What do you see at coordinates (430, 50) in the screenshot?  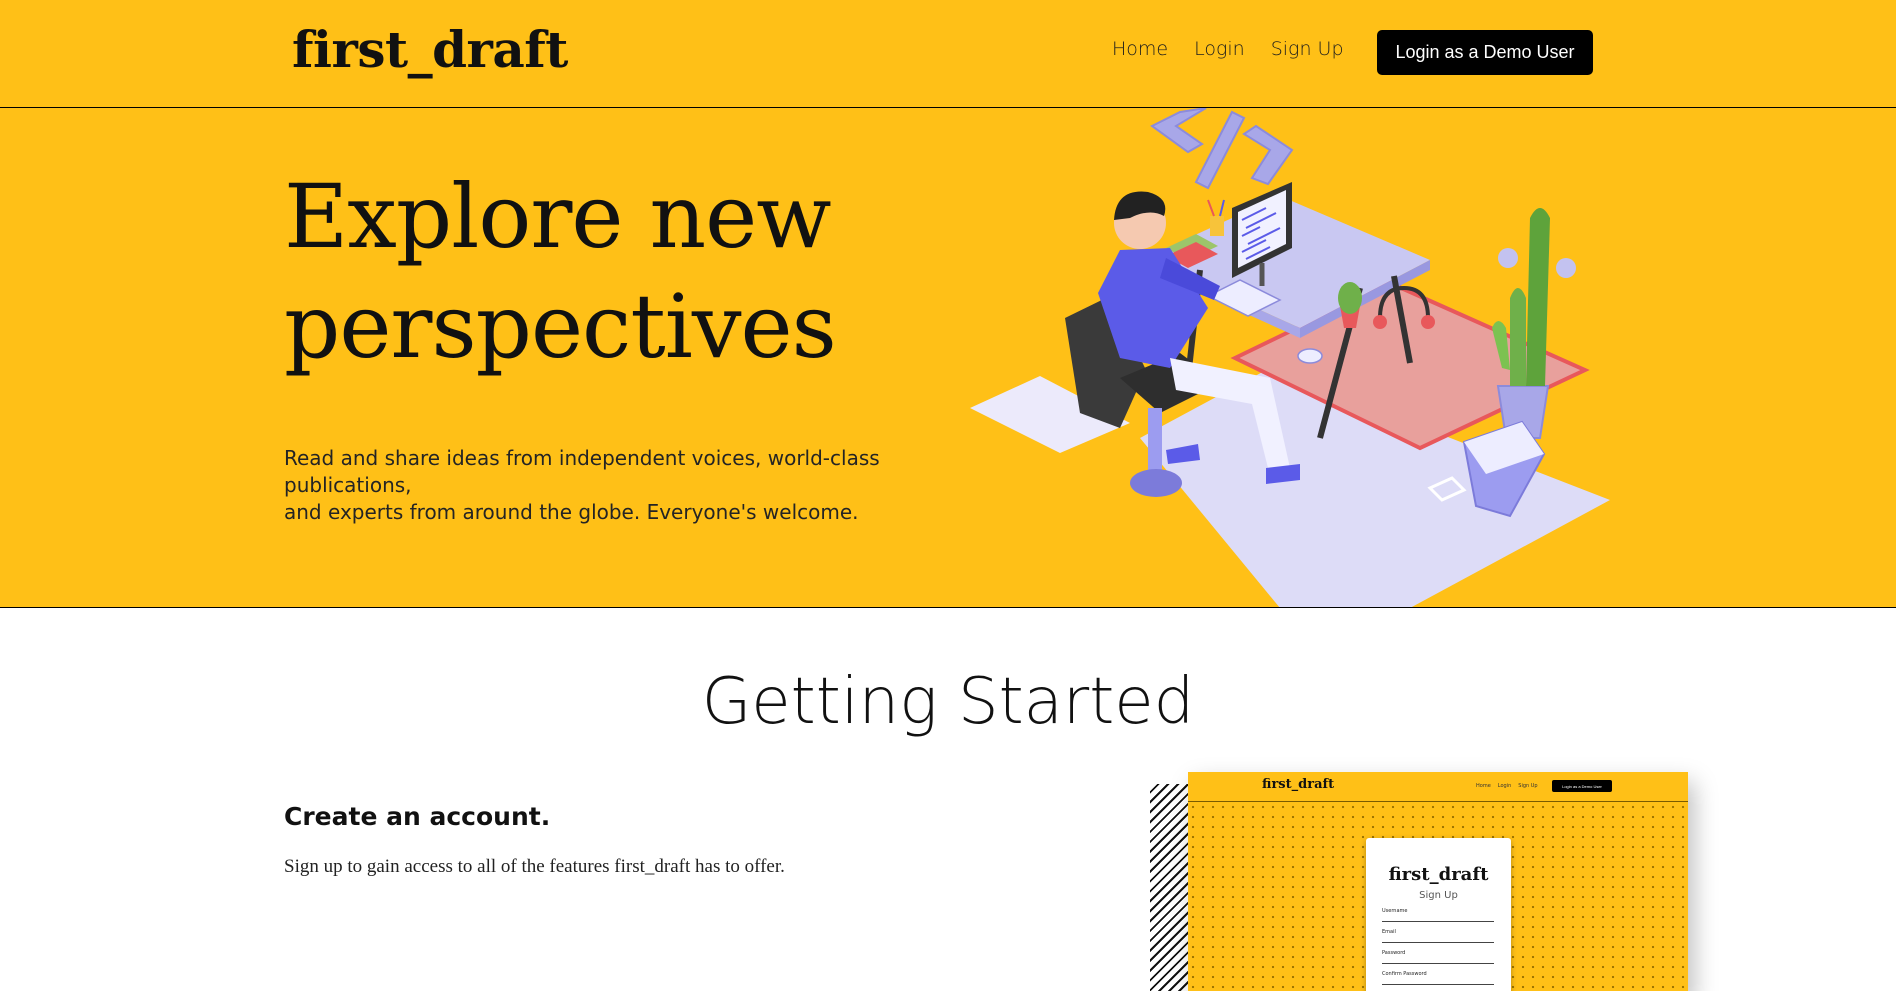 I see `brand-logo: first_draft` at bounding box center [430, 50].